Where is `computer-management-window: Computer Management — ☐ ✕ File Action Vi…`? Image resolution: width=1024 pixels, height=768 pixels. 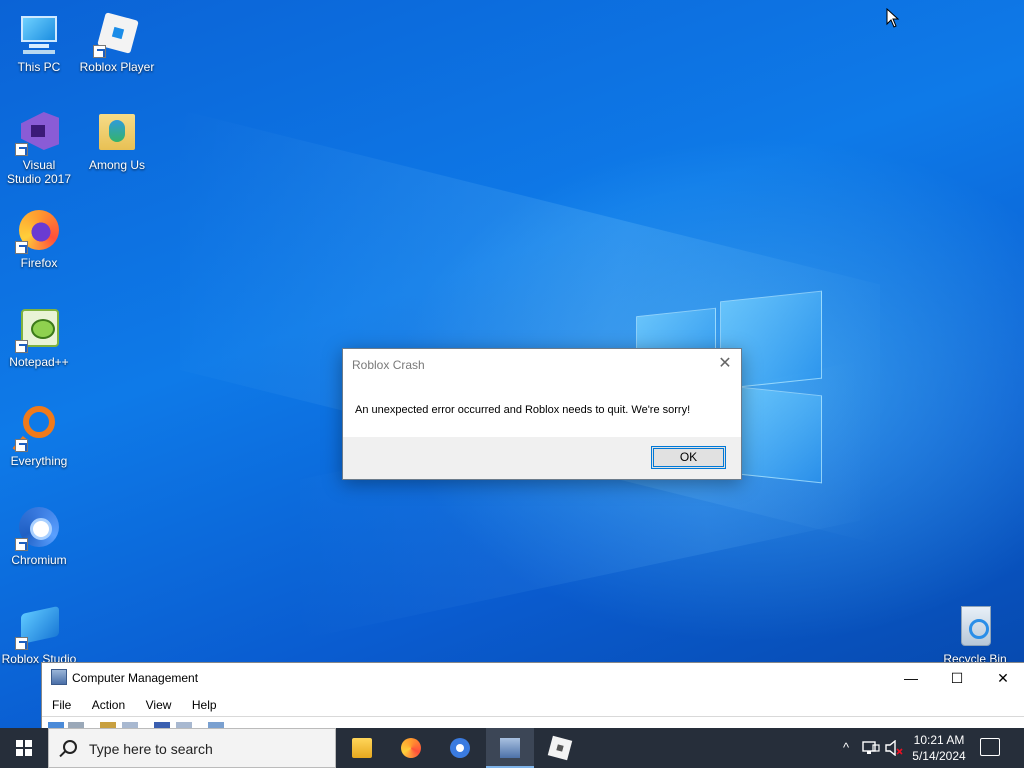
computer-management-window: Computer Management — ☐ ✕ File Action Vi… is located at coordinates (532, 695).